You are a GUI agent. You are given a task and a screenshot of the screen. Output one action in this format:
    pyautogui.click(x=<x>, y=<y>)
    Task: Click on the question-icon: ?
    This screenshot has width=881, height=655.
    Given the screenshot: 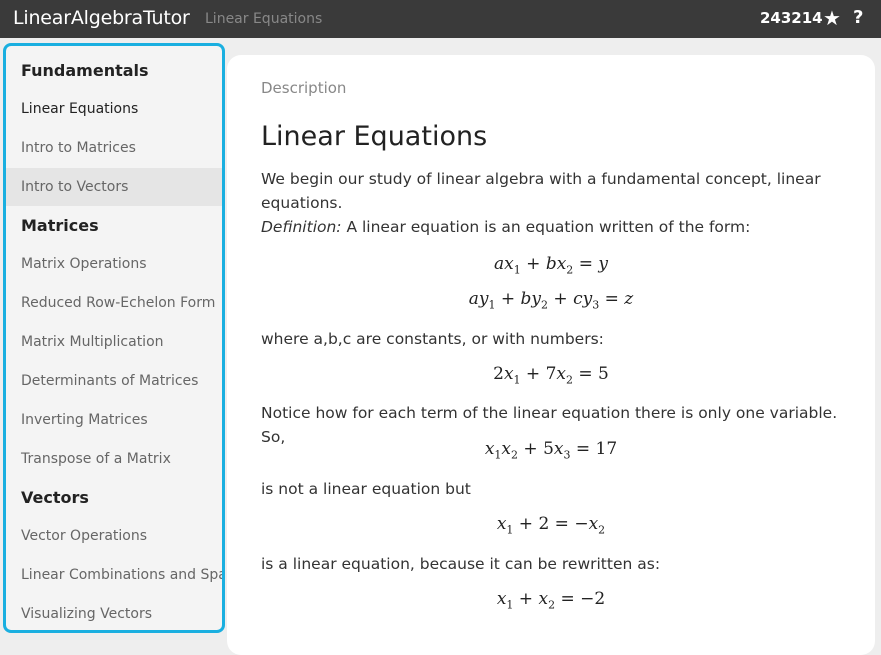 What is the action you would take?
    pyautogui.click(x=858, y=17)
    